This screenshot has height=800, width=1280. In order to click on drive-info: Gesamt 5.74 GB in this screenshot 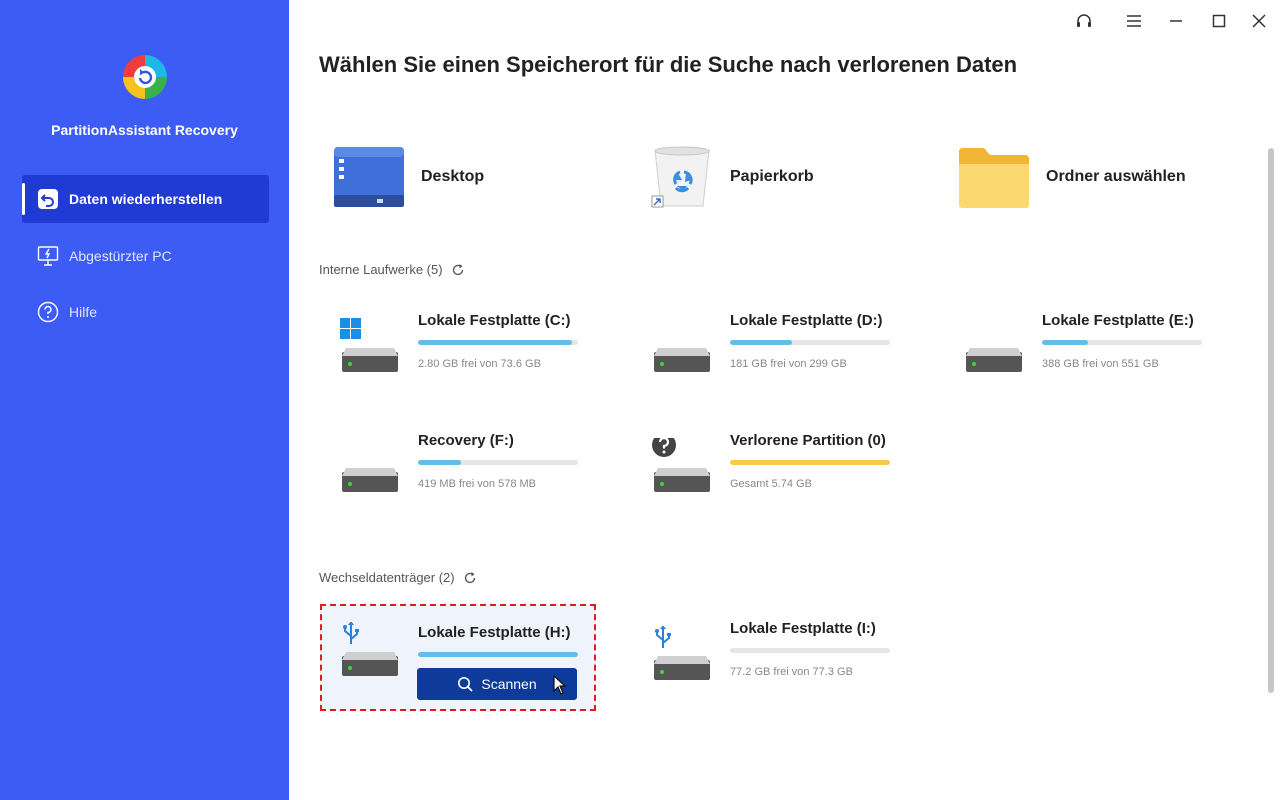, I will do `click(771, 484)`.